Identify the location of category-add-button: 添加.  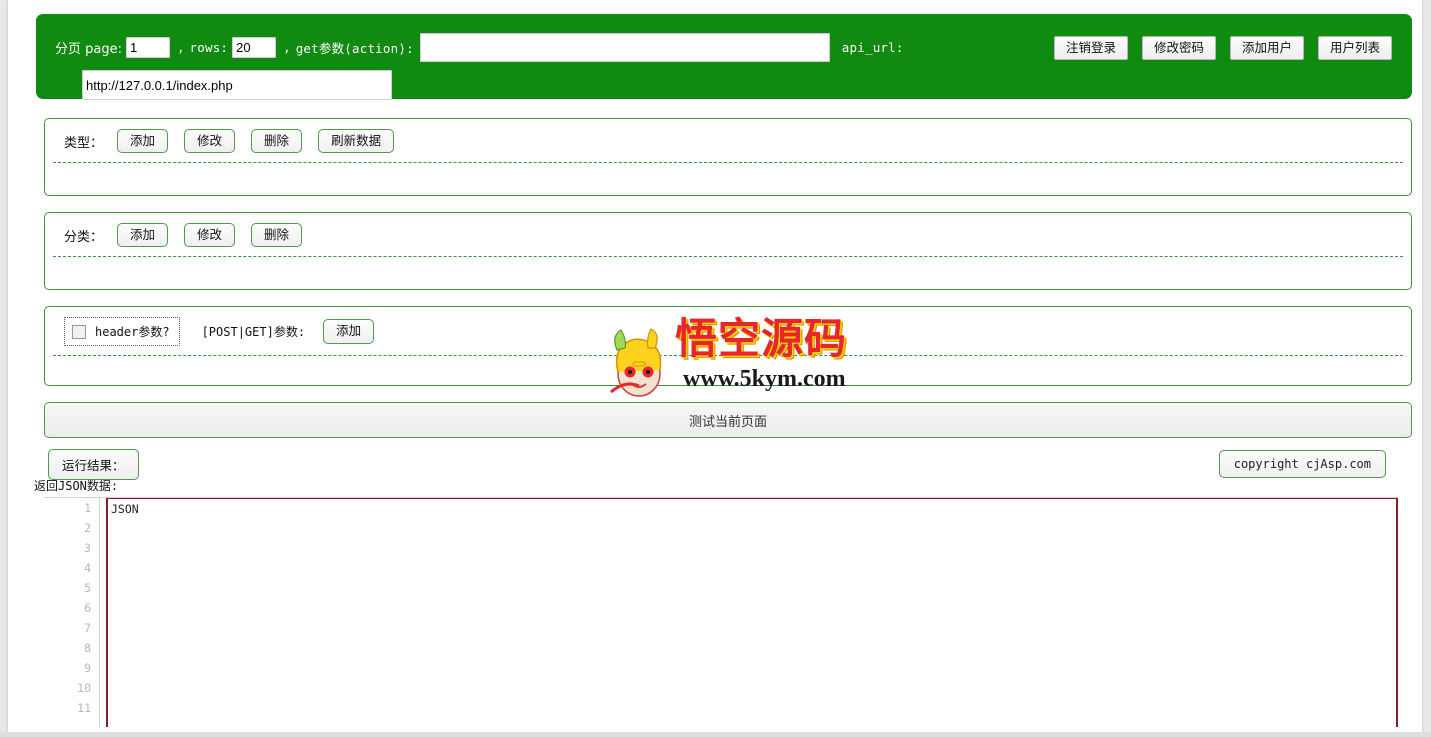
(143, 235).